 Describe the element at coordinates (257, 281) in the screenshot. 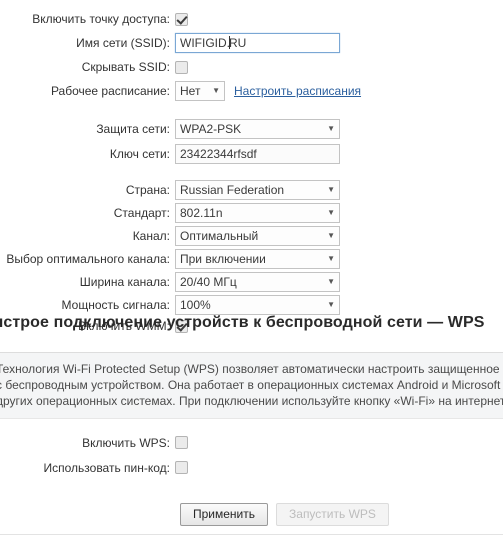

I see `channel-width-select: 20/40 МГц ▼` at that location.